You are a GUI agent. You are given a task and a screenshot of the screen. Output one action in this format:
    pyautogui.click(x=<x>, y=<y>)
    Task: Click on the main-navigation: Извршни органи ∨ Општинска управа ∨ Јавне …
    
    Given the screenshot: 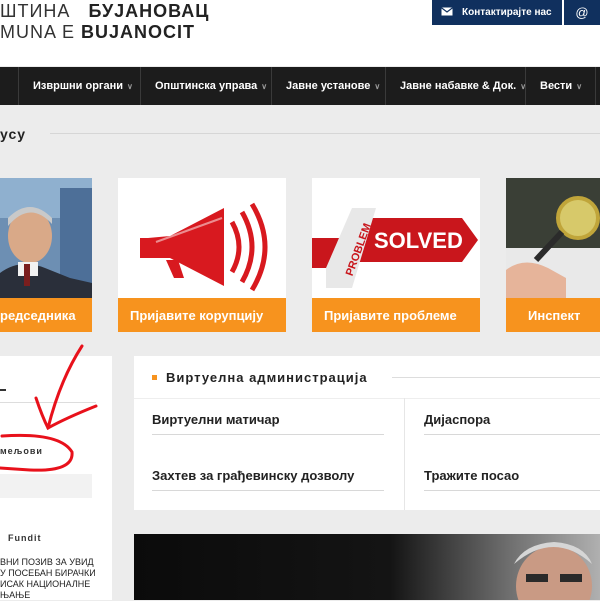 What is the action you would take?
    pyautogui.click(x=300, y=86)
    